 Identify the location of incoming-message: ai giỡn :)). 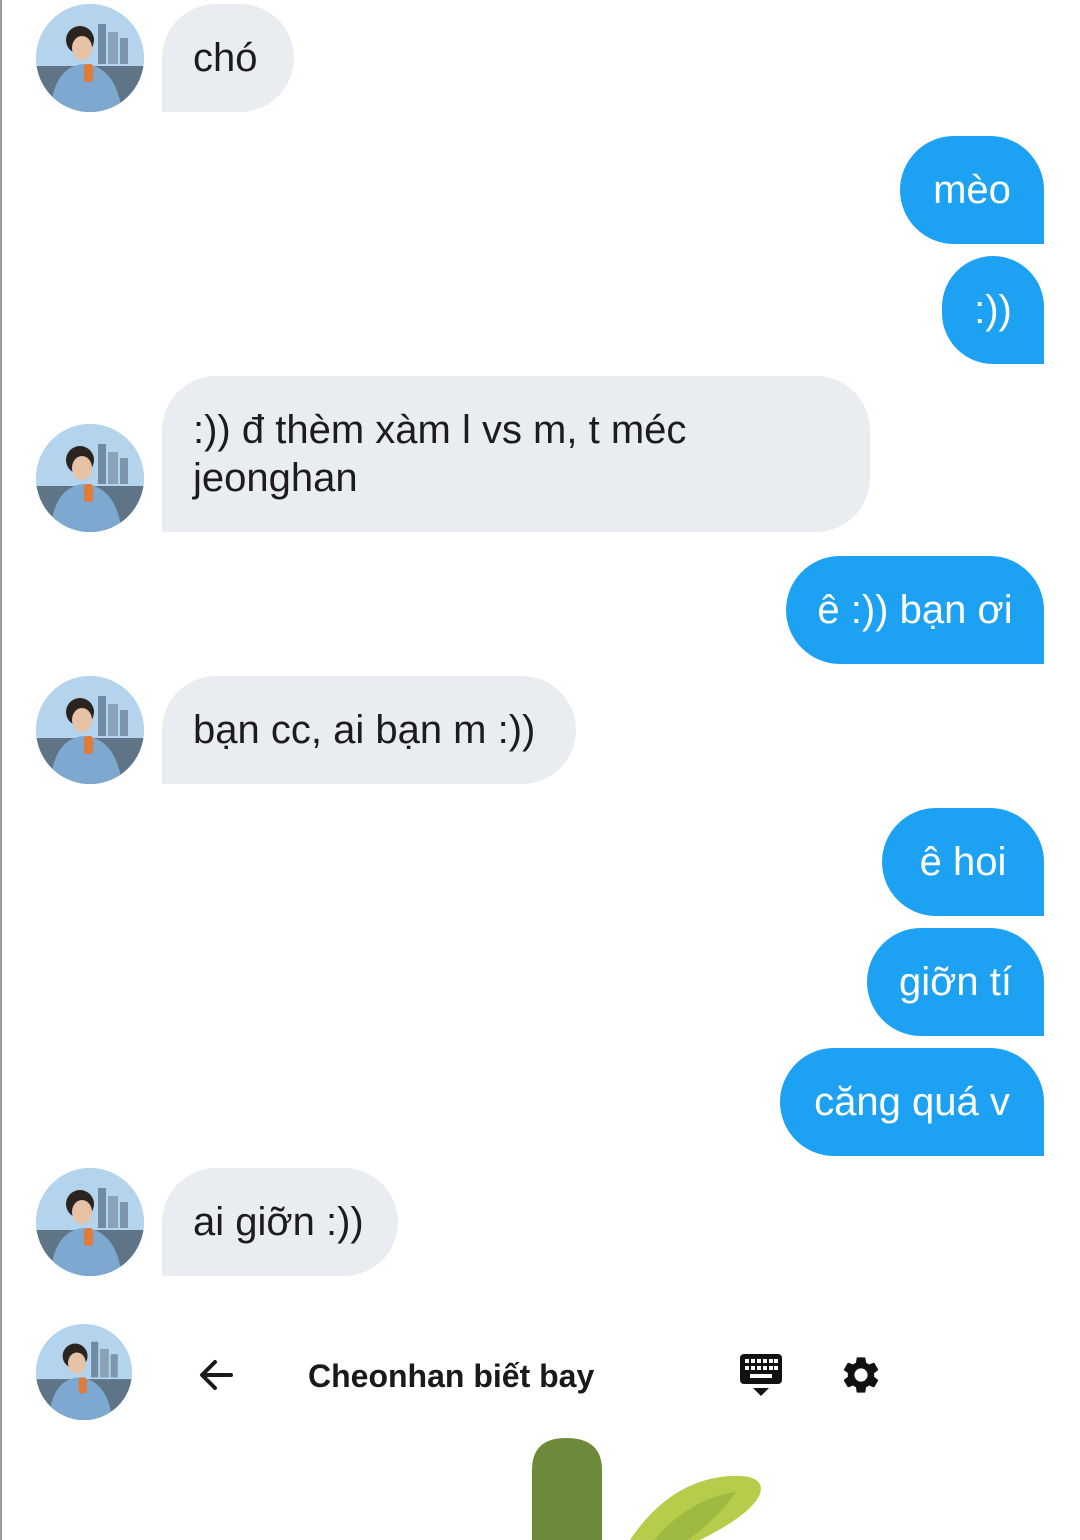
(280, 1222).